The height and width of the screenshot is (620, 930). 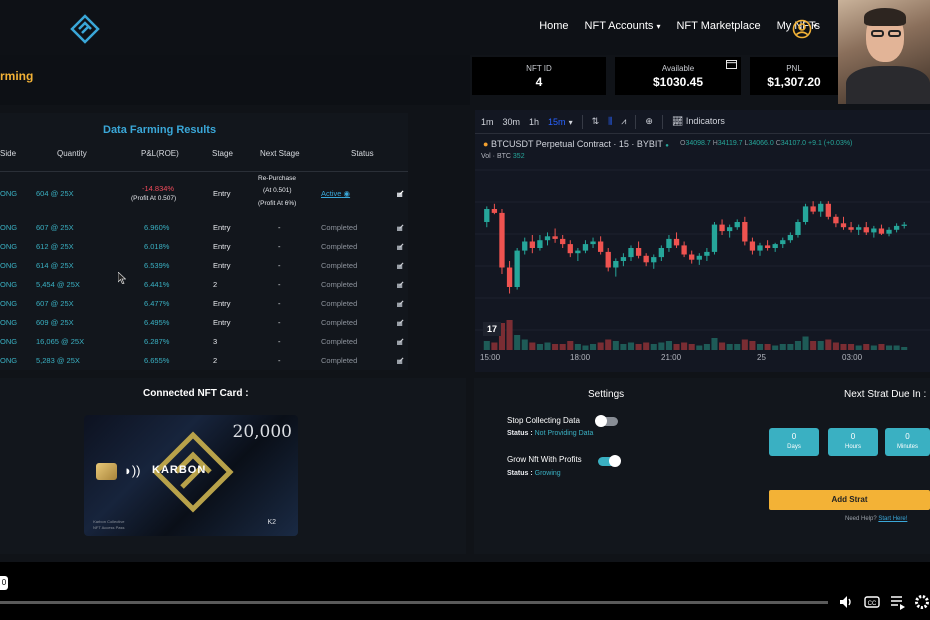 What do you see at coordinates (215, 284) in the screenshot?
I see `cell-stage: 2` at bounding box center [215, 284].